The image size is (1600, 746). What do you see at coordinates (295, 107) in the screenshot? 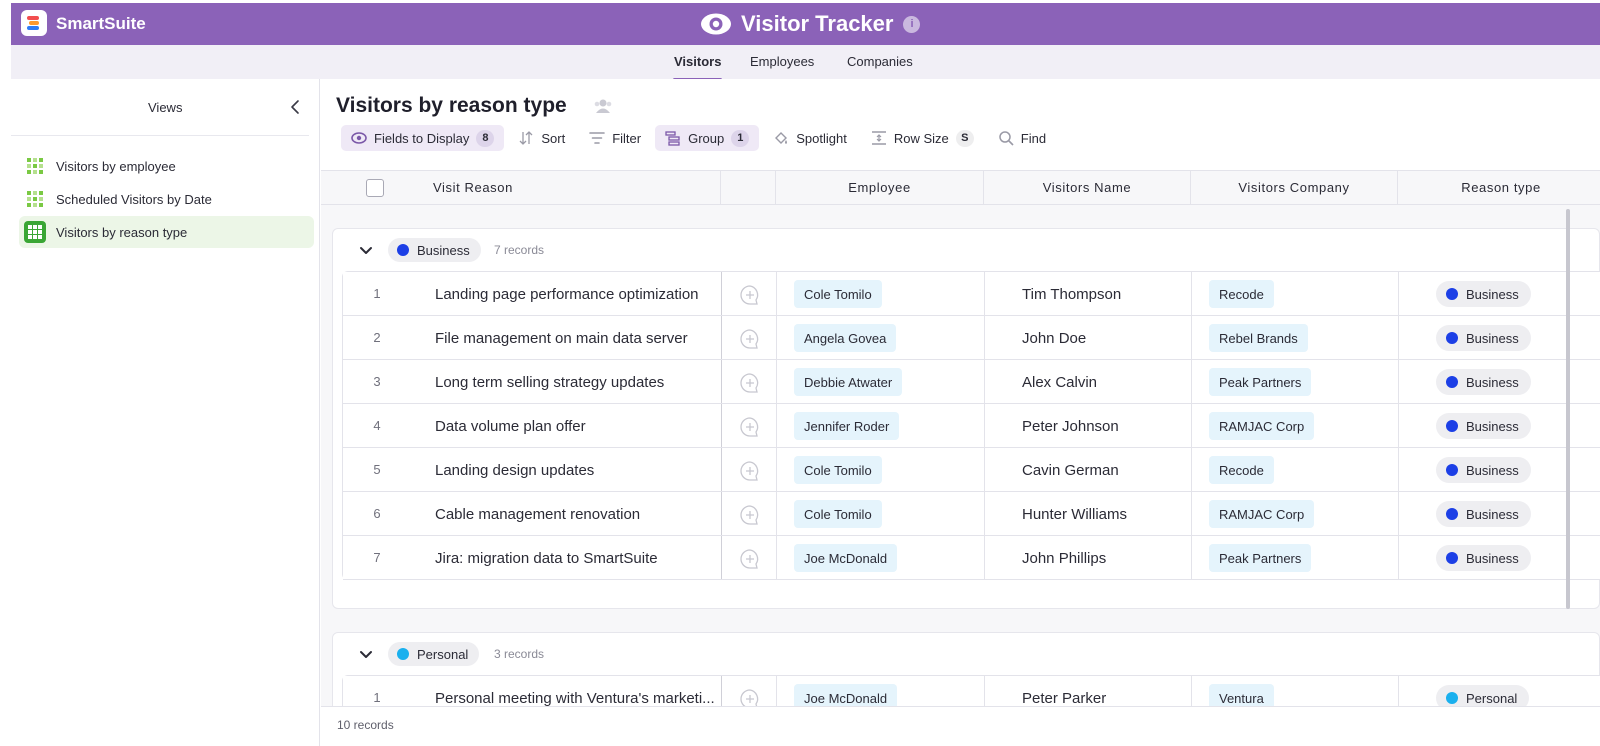
I see `collapse-sidebar-chevron-icon` at bounding box center [295, 107].